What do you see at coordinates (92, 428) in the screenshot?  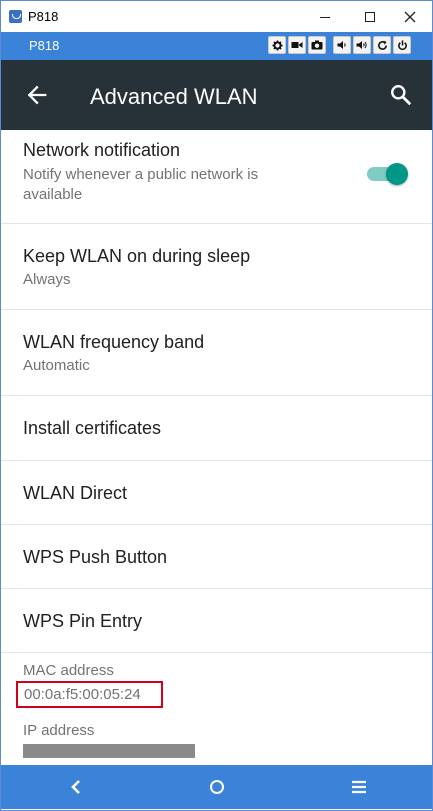 I see `item-title: Install certificates` at bounding box center [92, 428].